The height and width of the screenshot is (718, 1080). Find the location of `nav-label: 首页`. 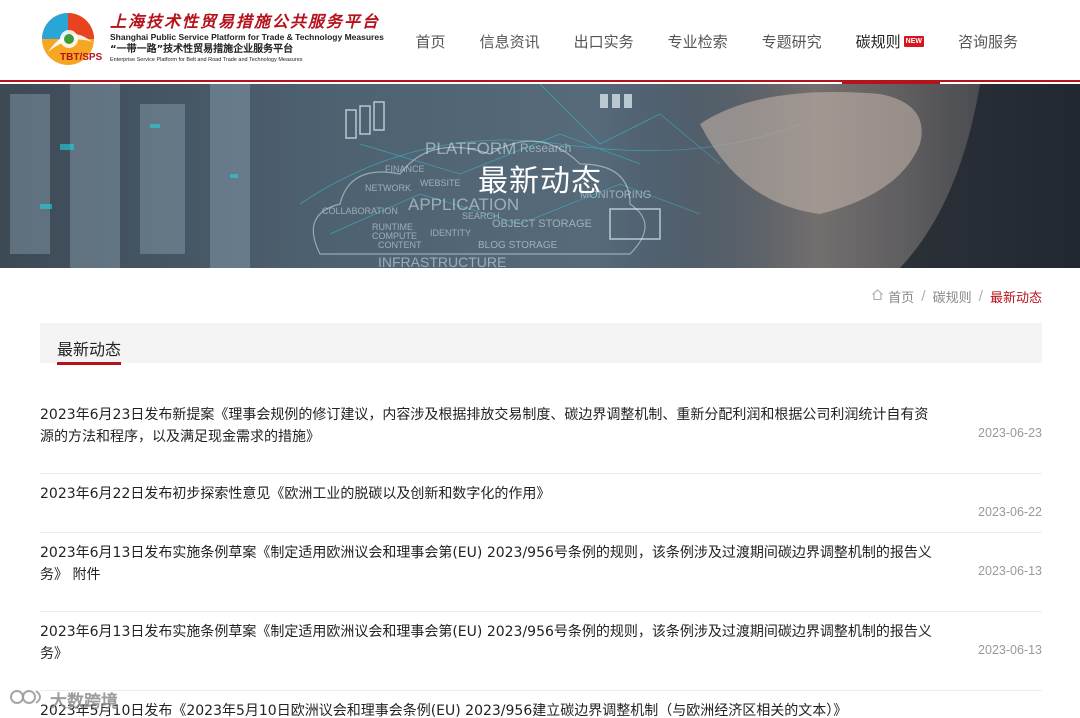

nav-label: 首页 is located at coordinates (430, 41).